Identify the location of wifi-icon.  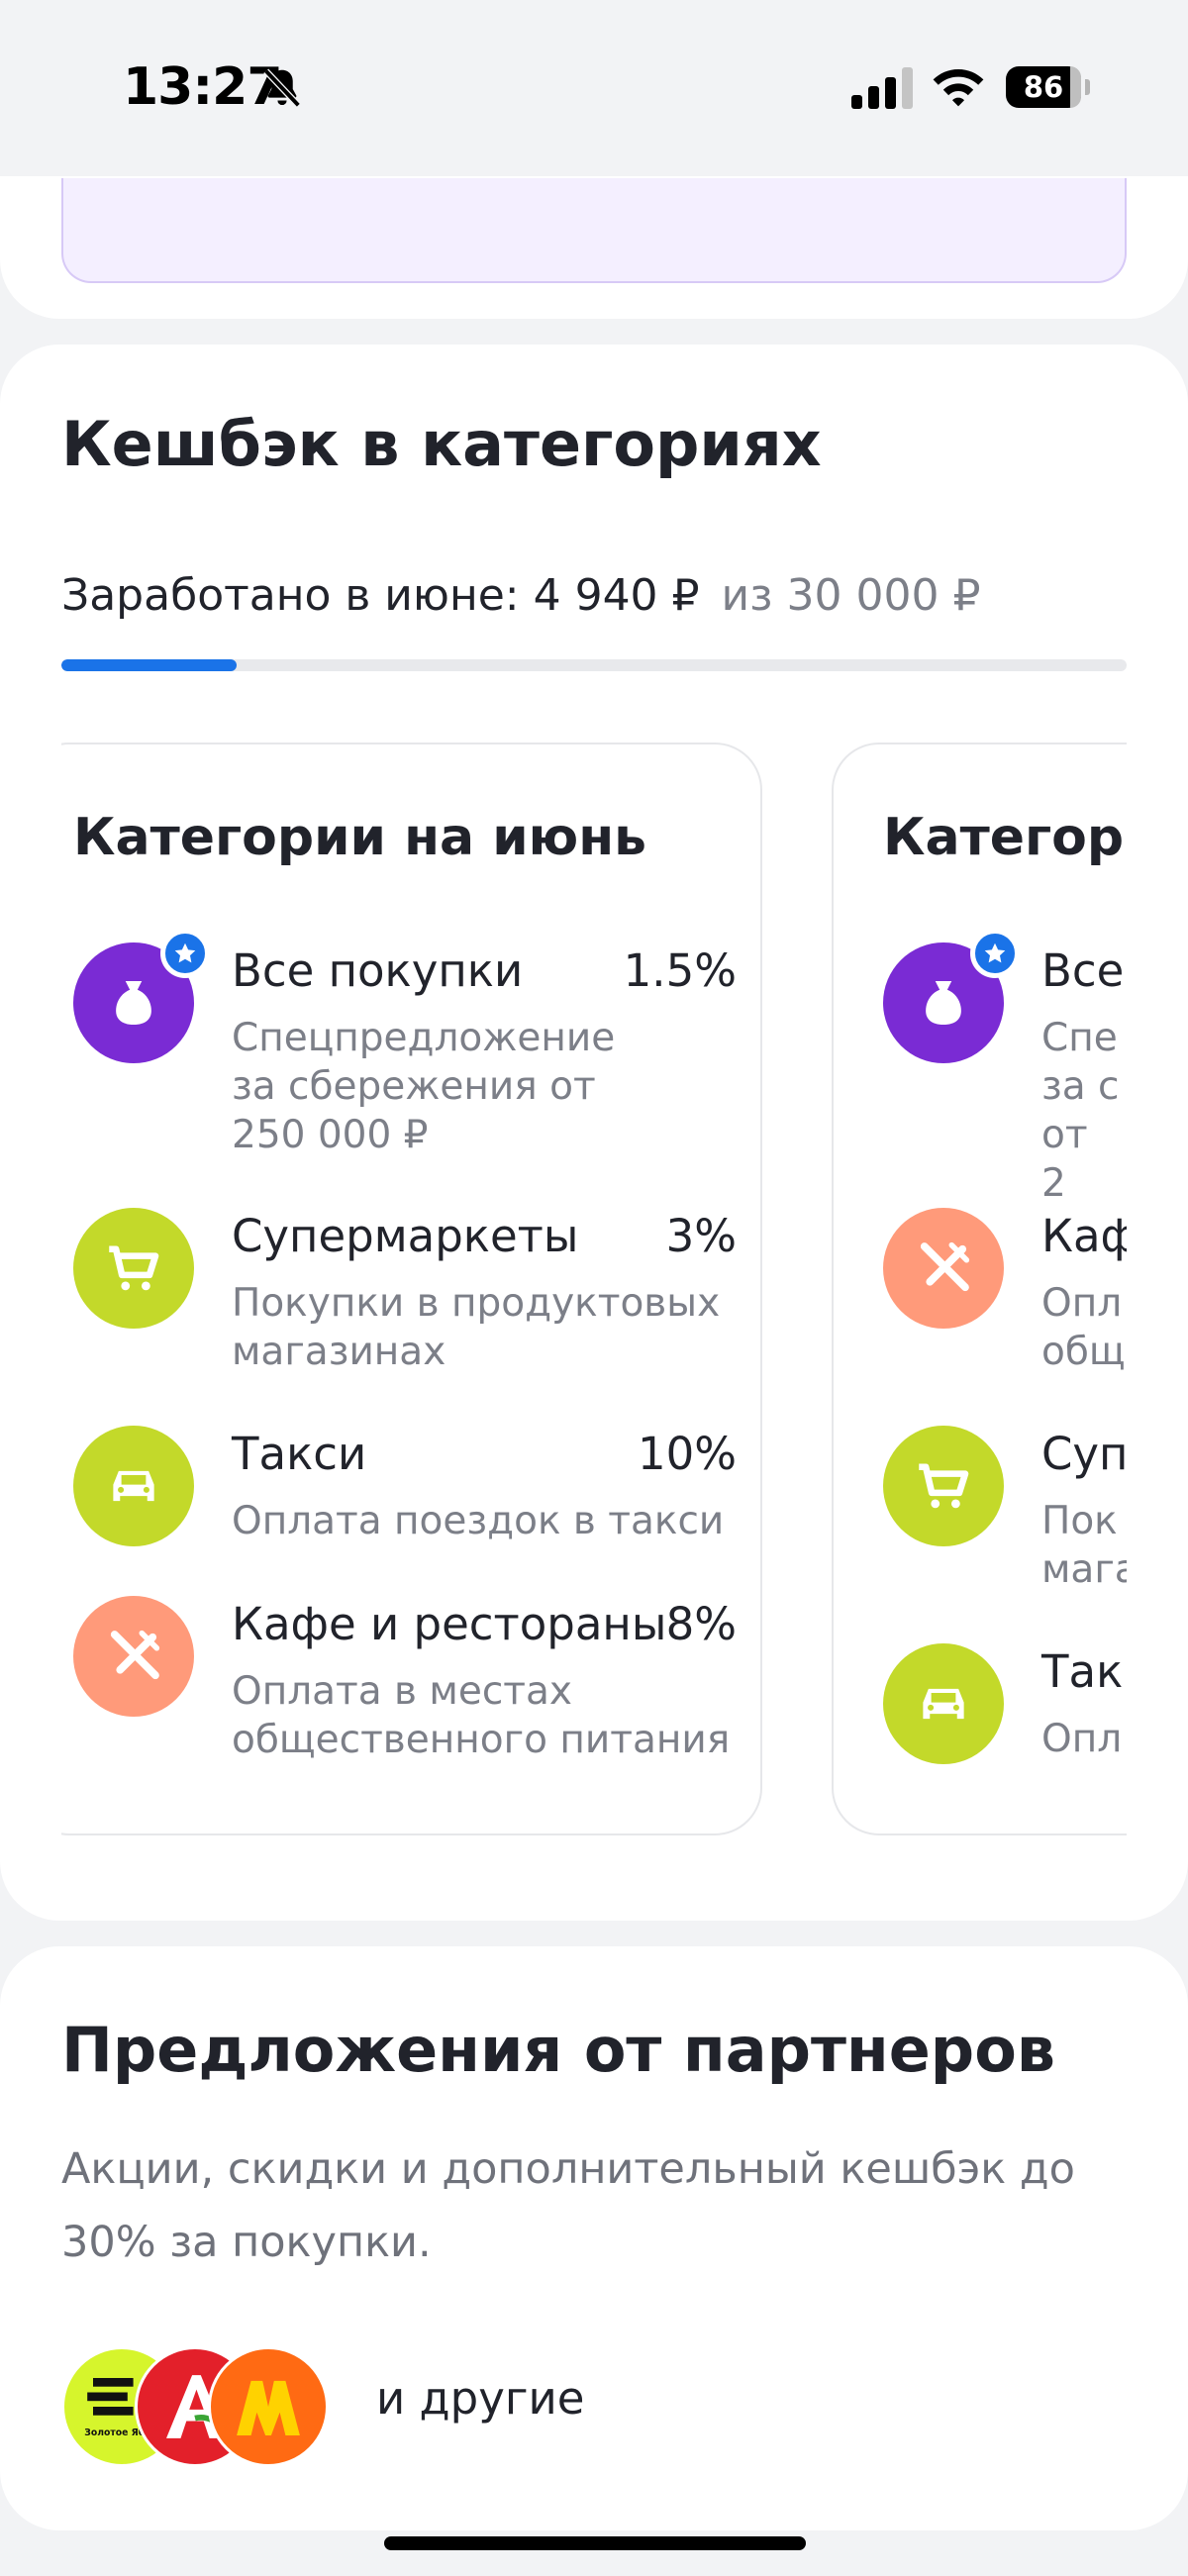
(958, 88).